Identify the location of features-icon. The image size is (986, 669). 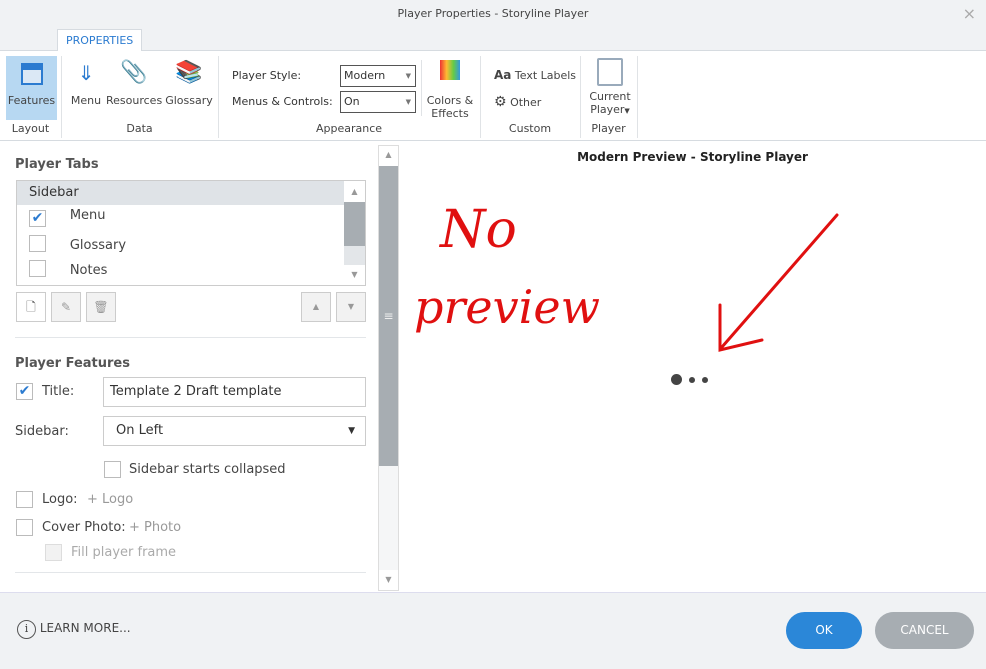
(31, 74).